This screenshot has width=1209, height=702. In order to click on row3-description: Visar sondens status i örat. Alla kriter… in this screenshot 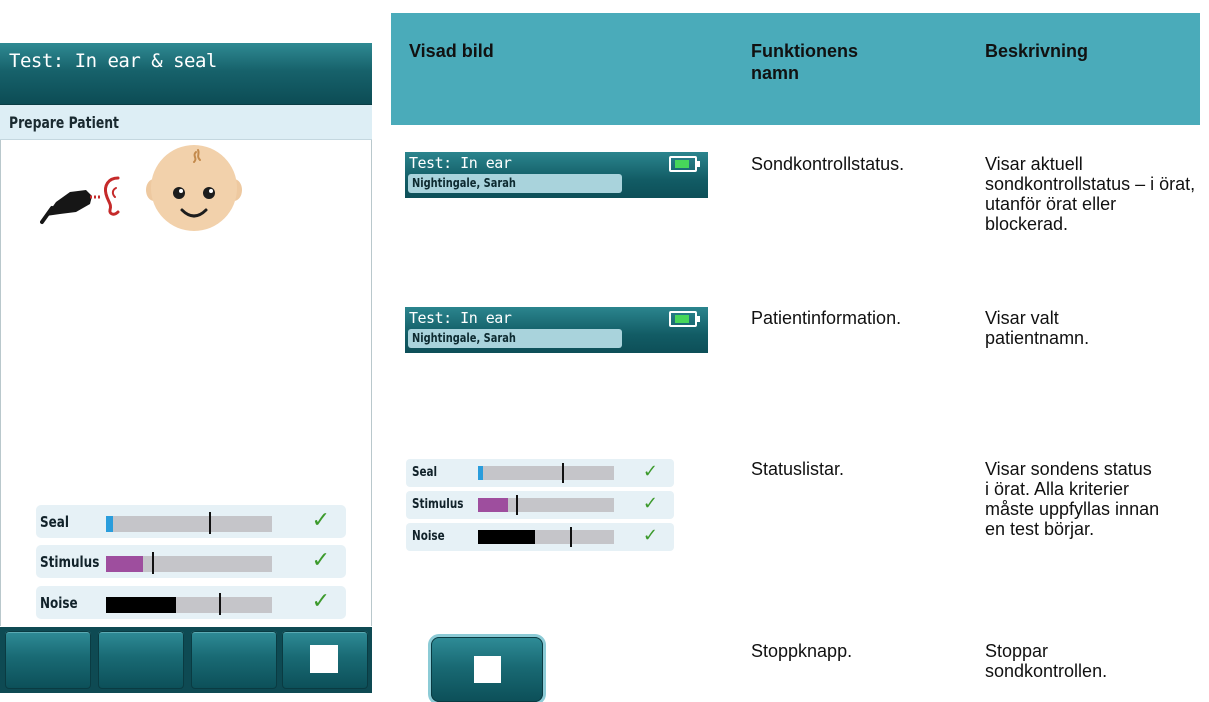, I will do `click(1072, 499)`.